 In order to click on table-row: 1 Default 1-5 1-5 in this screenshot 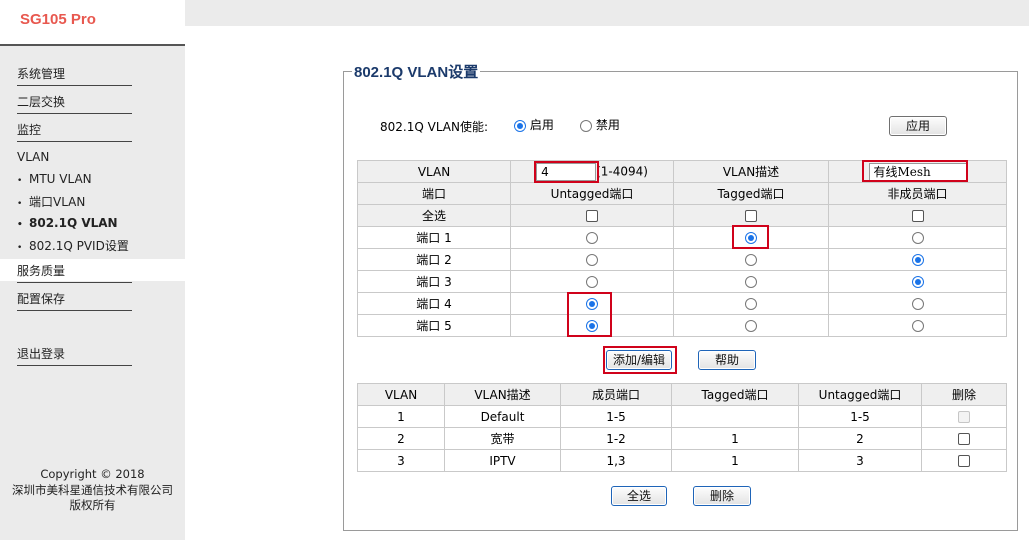, I will do `click(682, 416)`.